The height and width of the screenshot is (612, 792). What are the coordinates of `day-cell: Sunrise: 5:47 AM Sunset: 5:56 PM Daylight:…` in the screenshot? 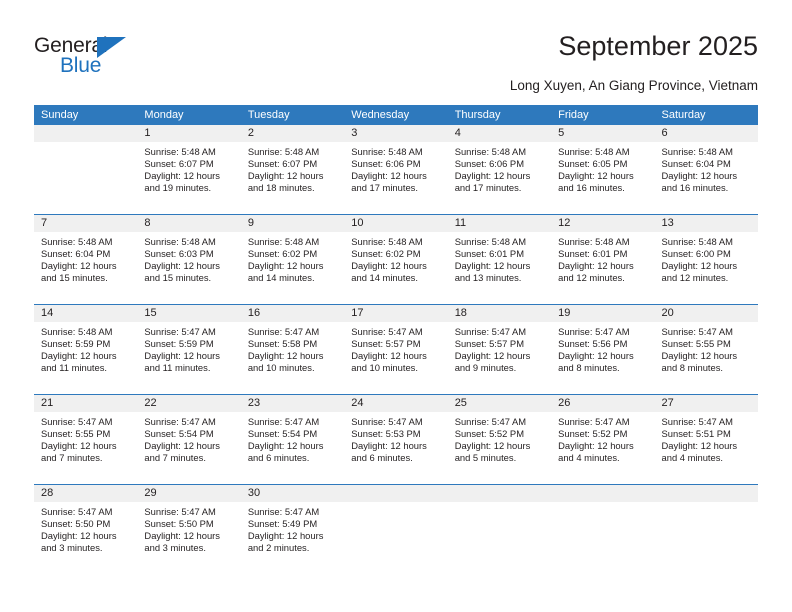 It's located at (602, 358).